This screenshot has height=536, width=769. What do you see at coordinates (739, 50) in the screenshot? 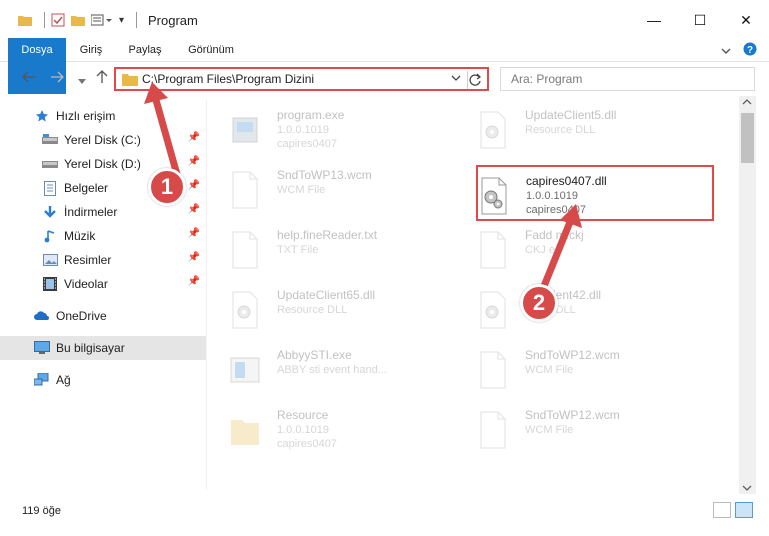
I see `ribbon-controls: ?` at bounding box center [739, 50].